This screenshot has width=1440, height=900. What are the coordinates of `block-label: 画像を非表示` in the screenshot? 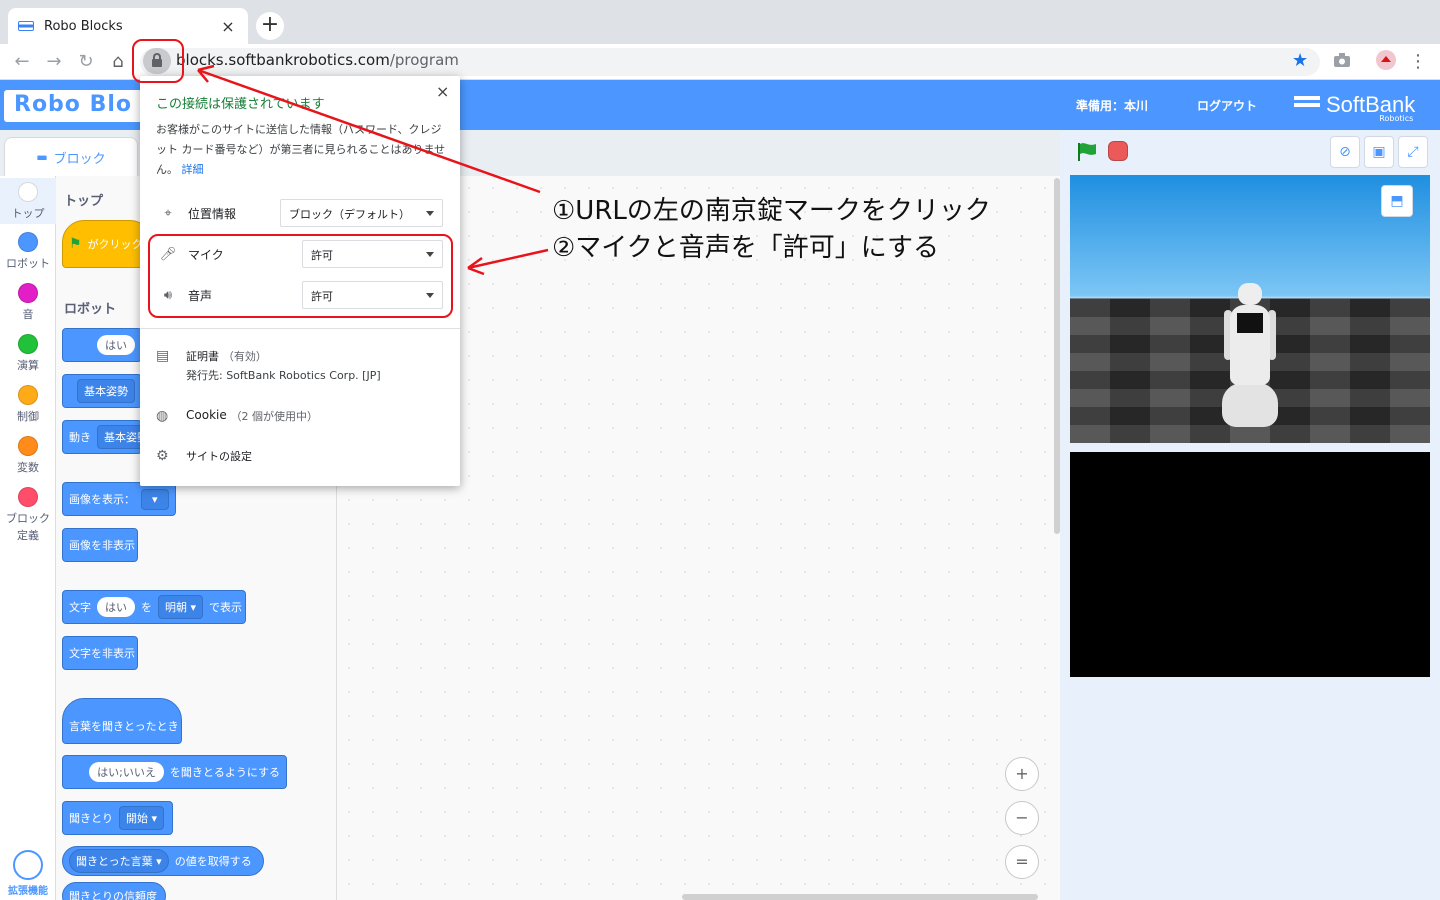 It's located at (102, 545).